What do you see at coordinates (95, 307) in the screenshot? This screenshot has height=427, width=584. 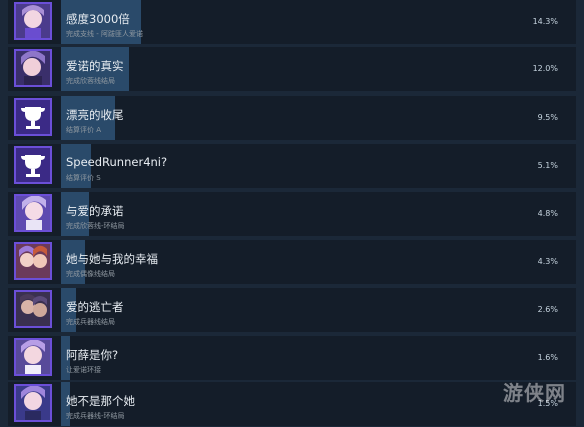 I see `achievement-title: 爱的逃亡者` at bounding box center [95, 307].